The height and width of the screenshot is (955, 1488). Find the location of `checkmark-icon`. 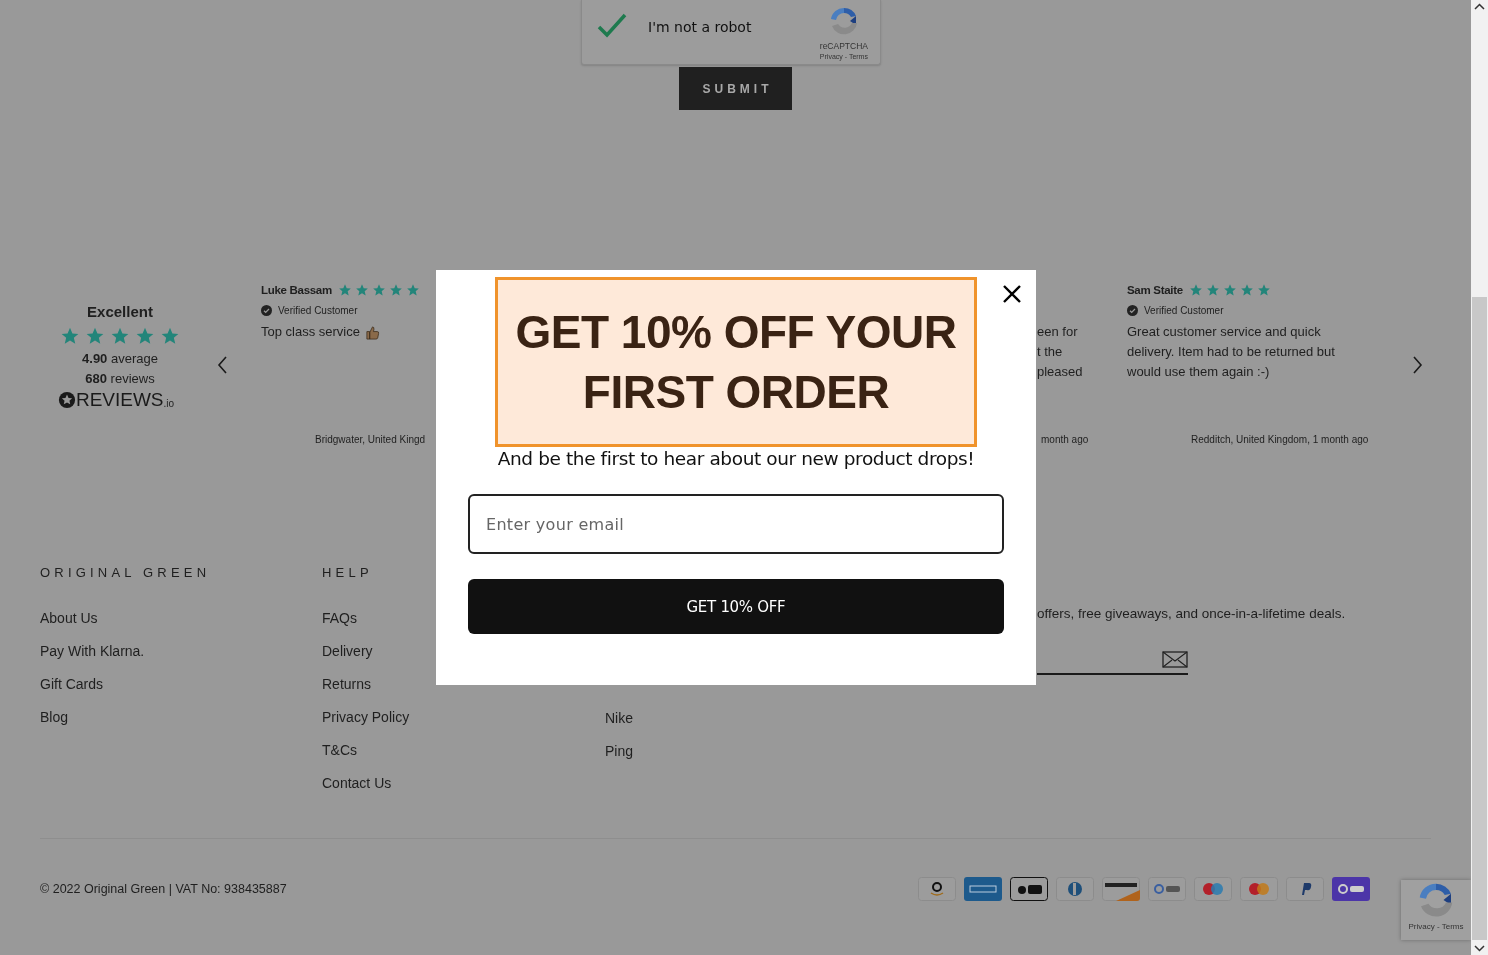

checkmark-icon is located at coordinates (612, 26).